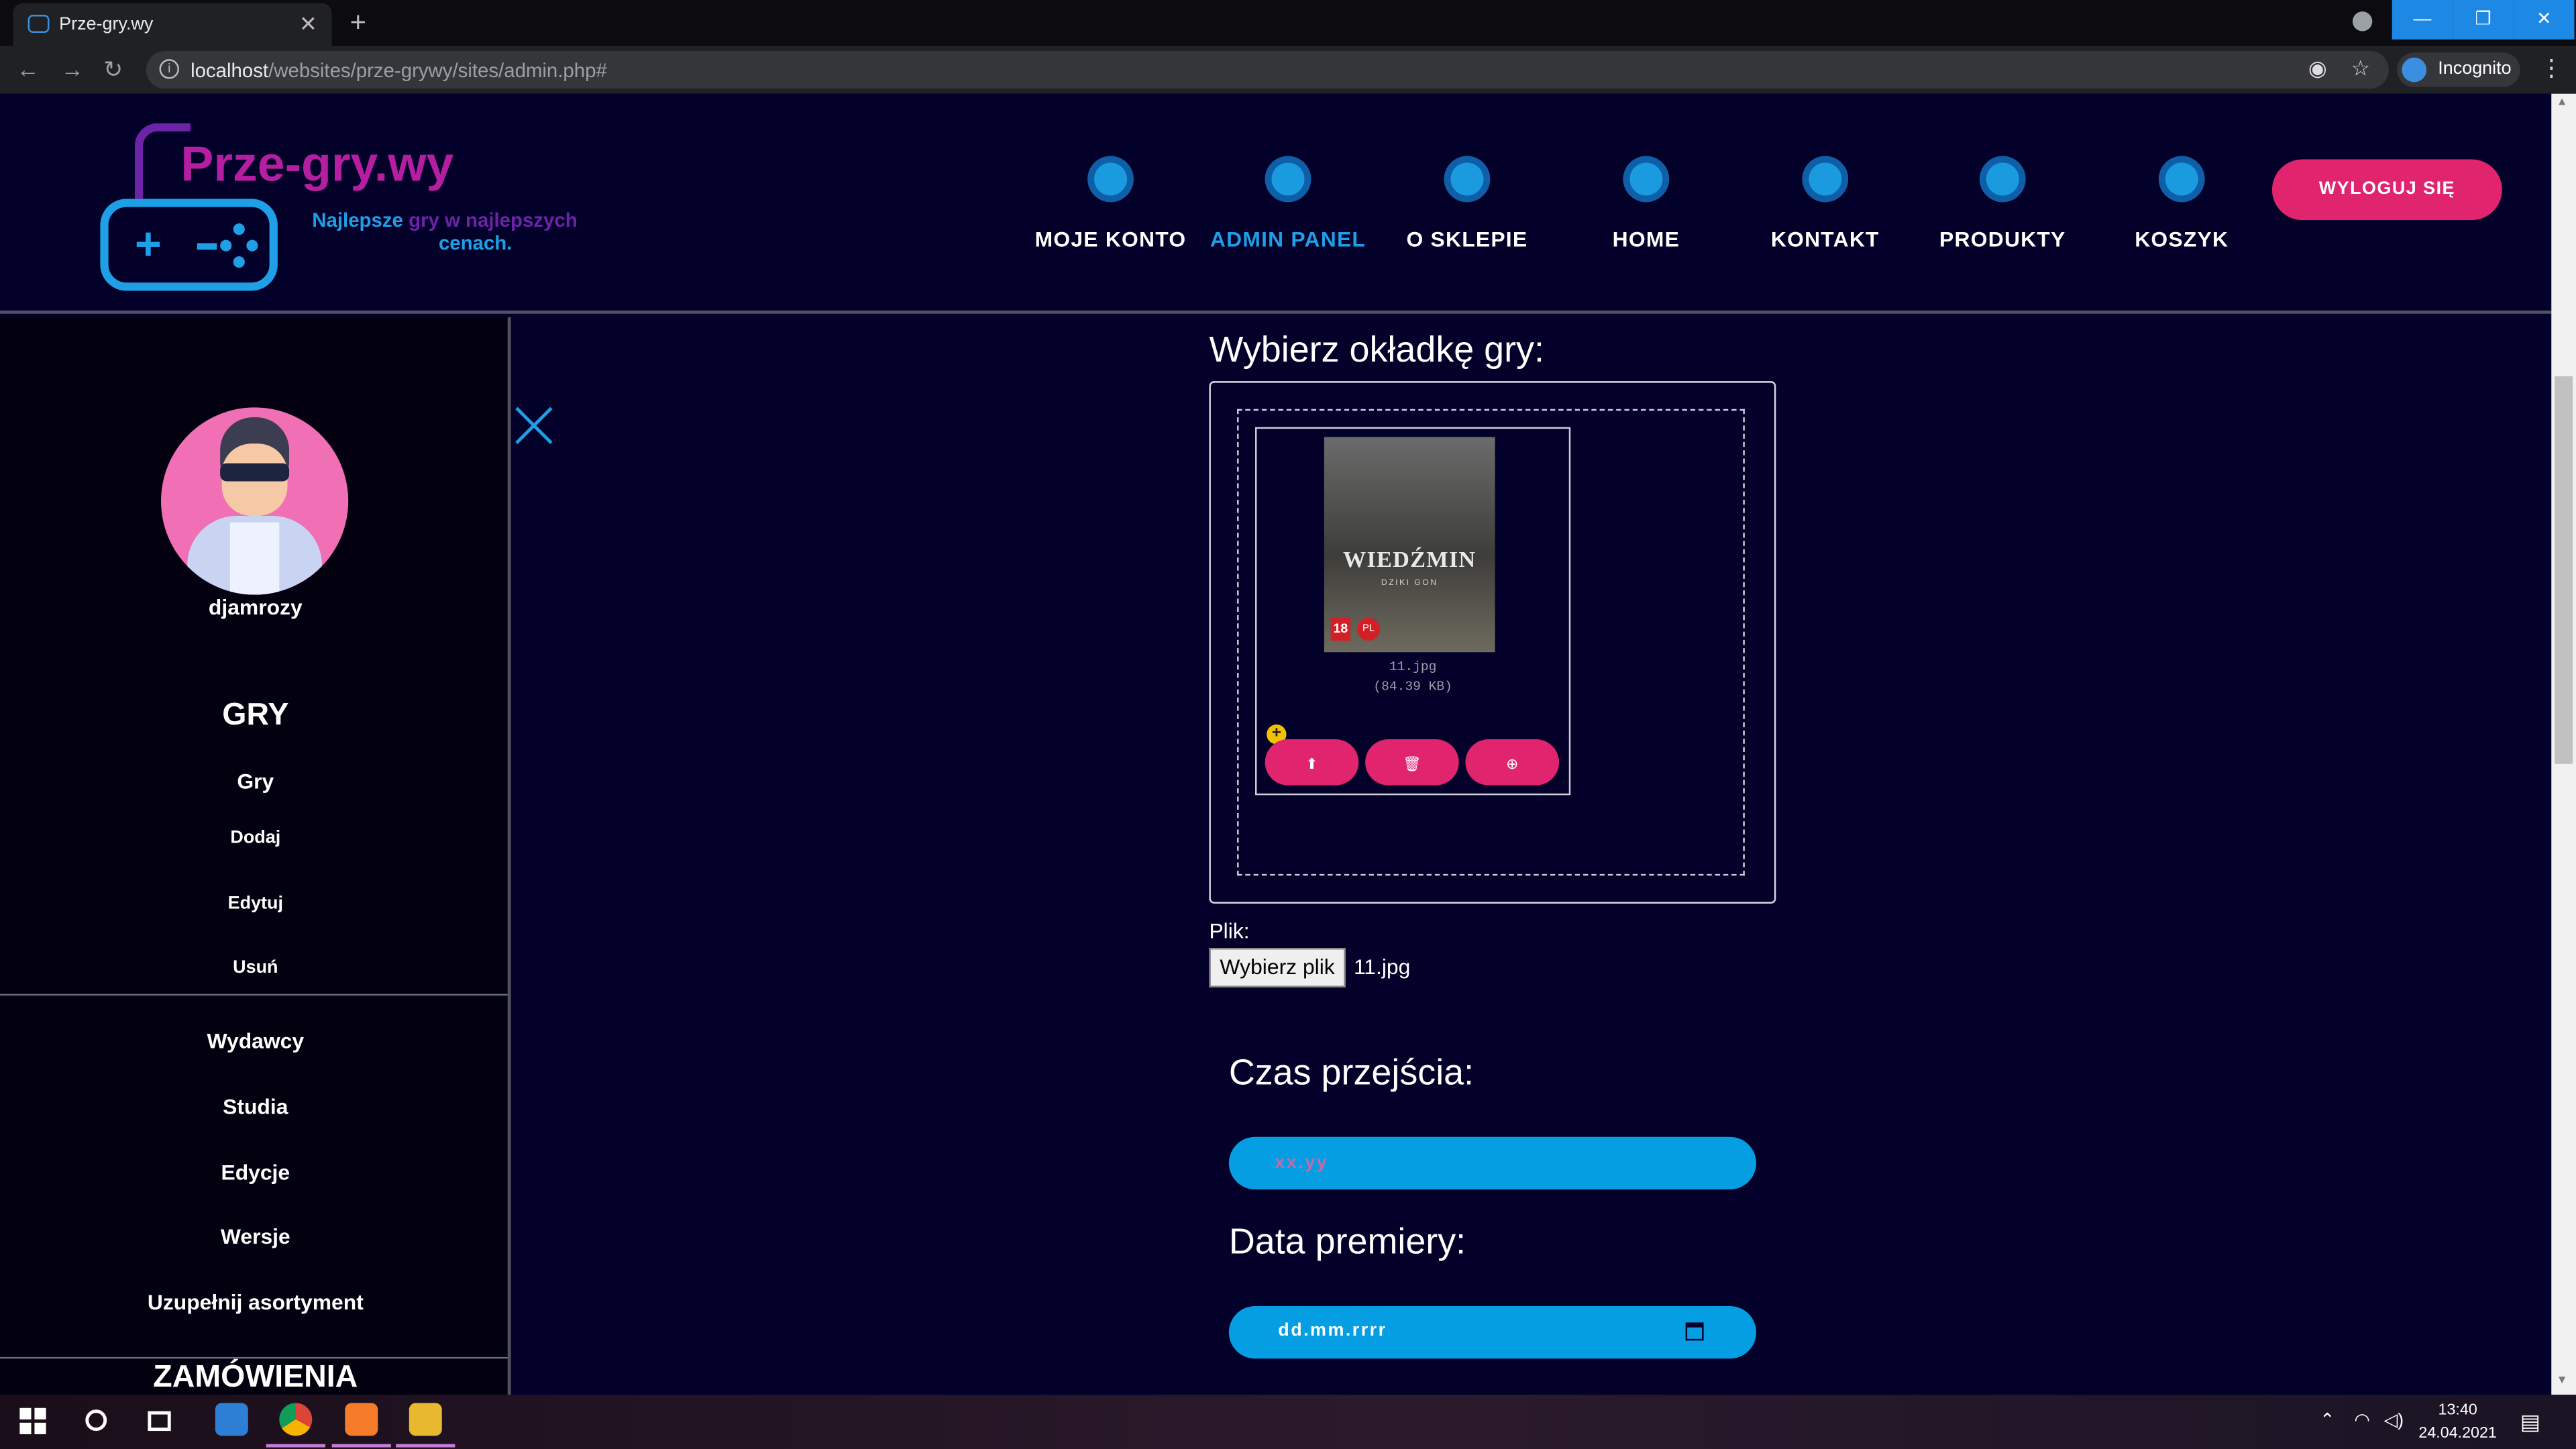 The height and width of the screenshot is (1449, 2576). Describe the element at coordinates (2551, 68) in the screenshot. I see `browser-menu-icon: ⋮` at that location.